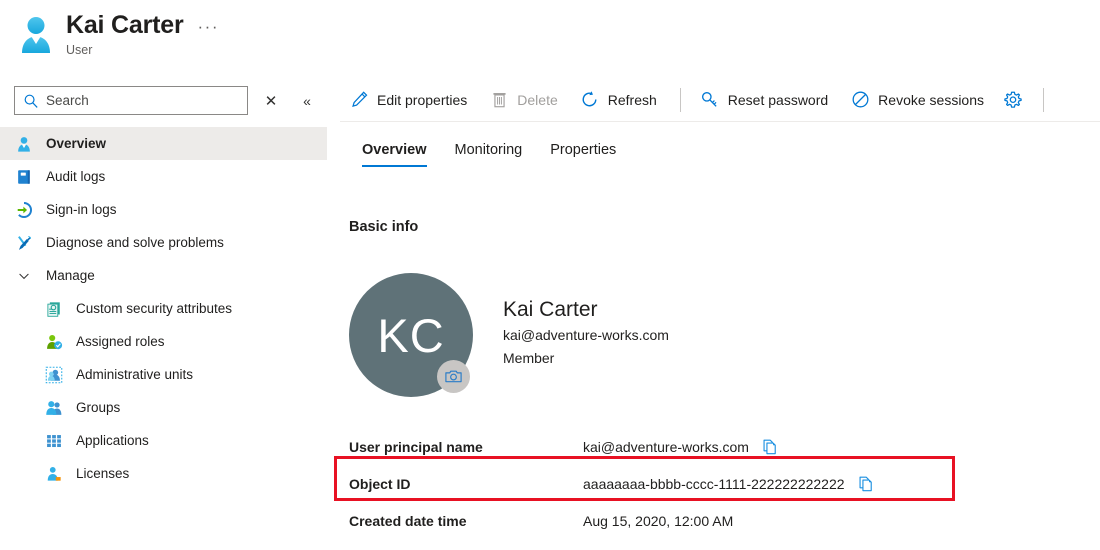  I want to click on sidebar-item-label: Assigned roles, so click(120, 341).